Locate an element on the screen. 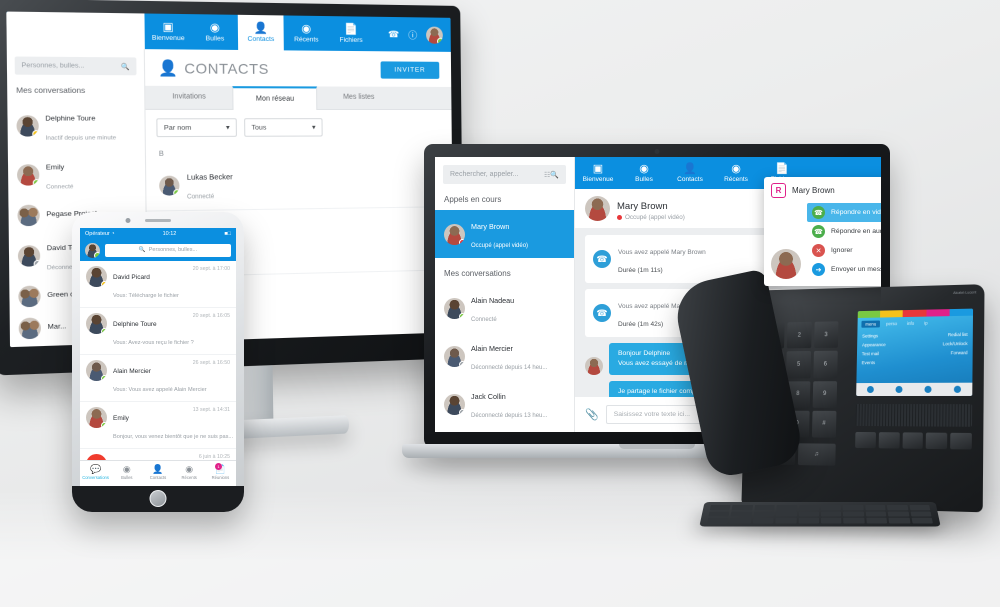  key-hash: # is located at coordinates (824, 424).